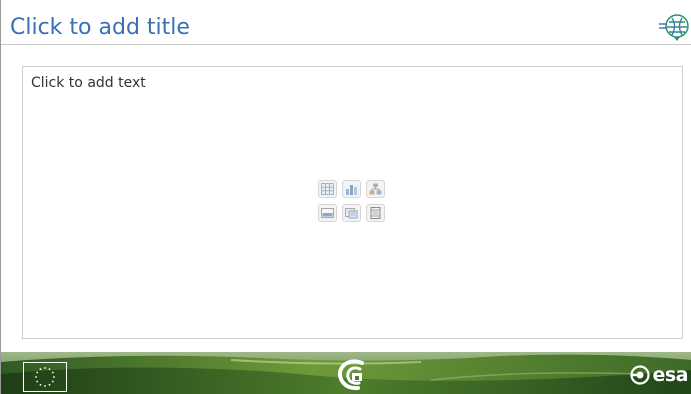 The image size is (691, 394). I want to click on insert-picture-icon, so click(327, 213).